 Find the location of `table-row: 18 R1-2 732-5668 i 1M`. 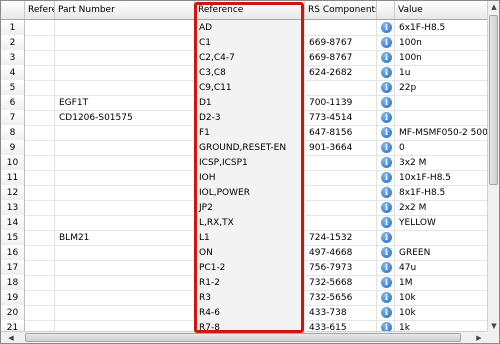

table-row: 18 R1-2 732-5668 i 1M is located at coordinates (245, 283).